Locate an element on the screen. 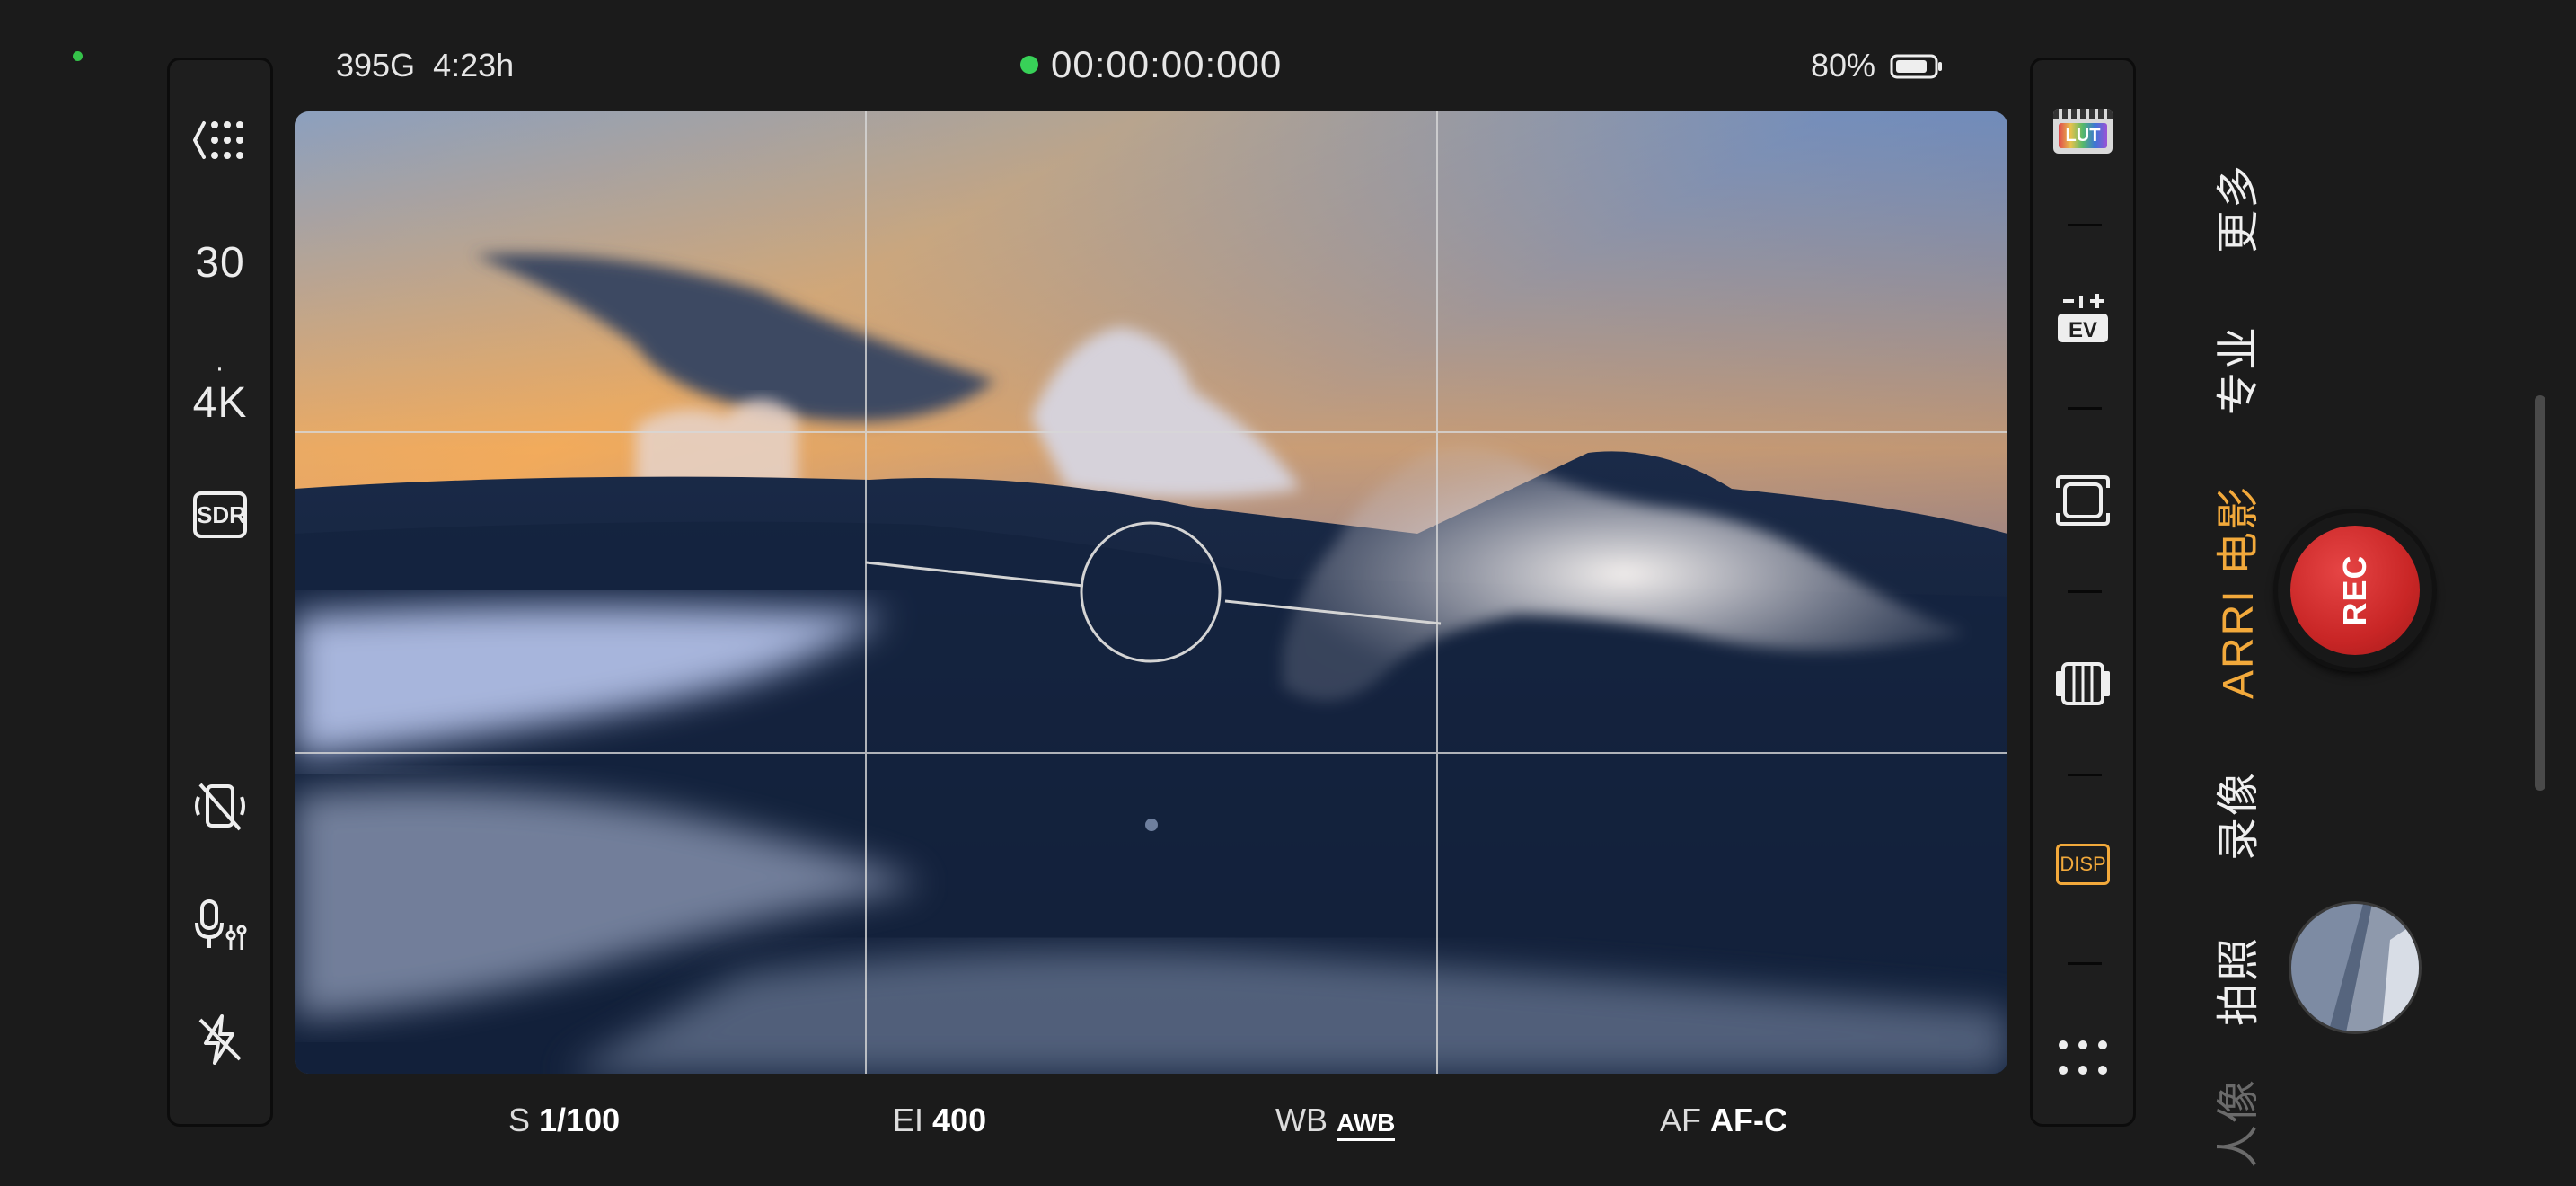 The image size is (2576, 1186). film-icon is located at coordinates (2083, 683).